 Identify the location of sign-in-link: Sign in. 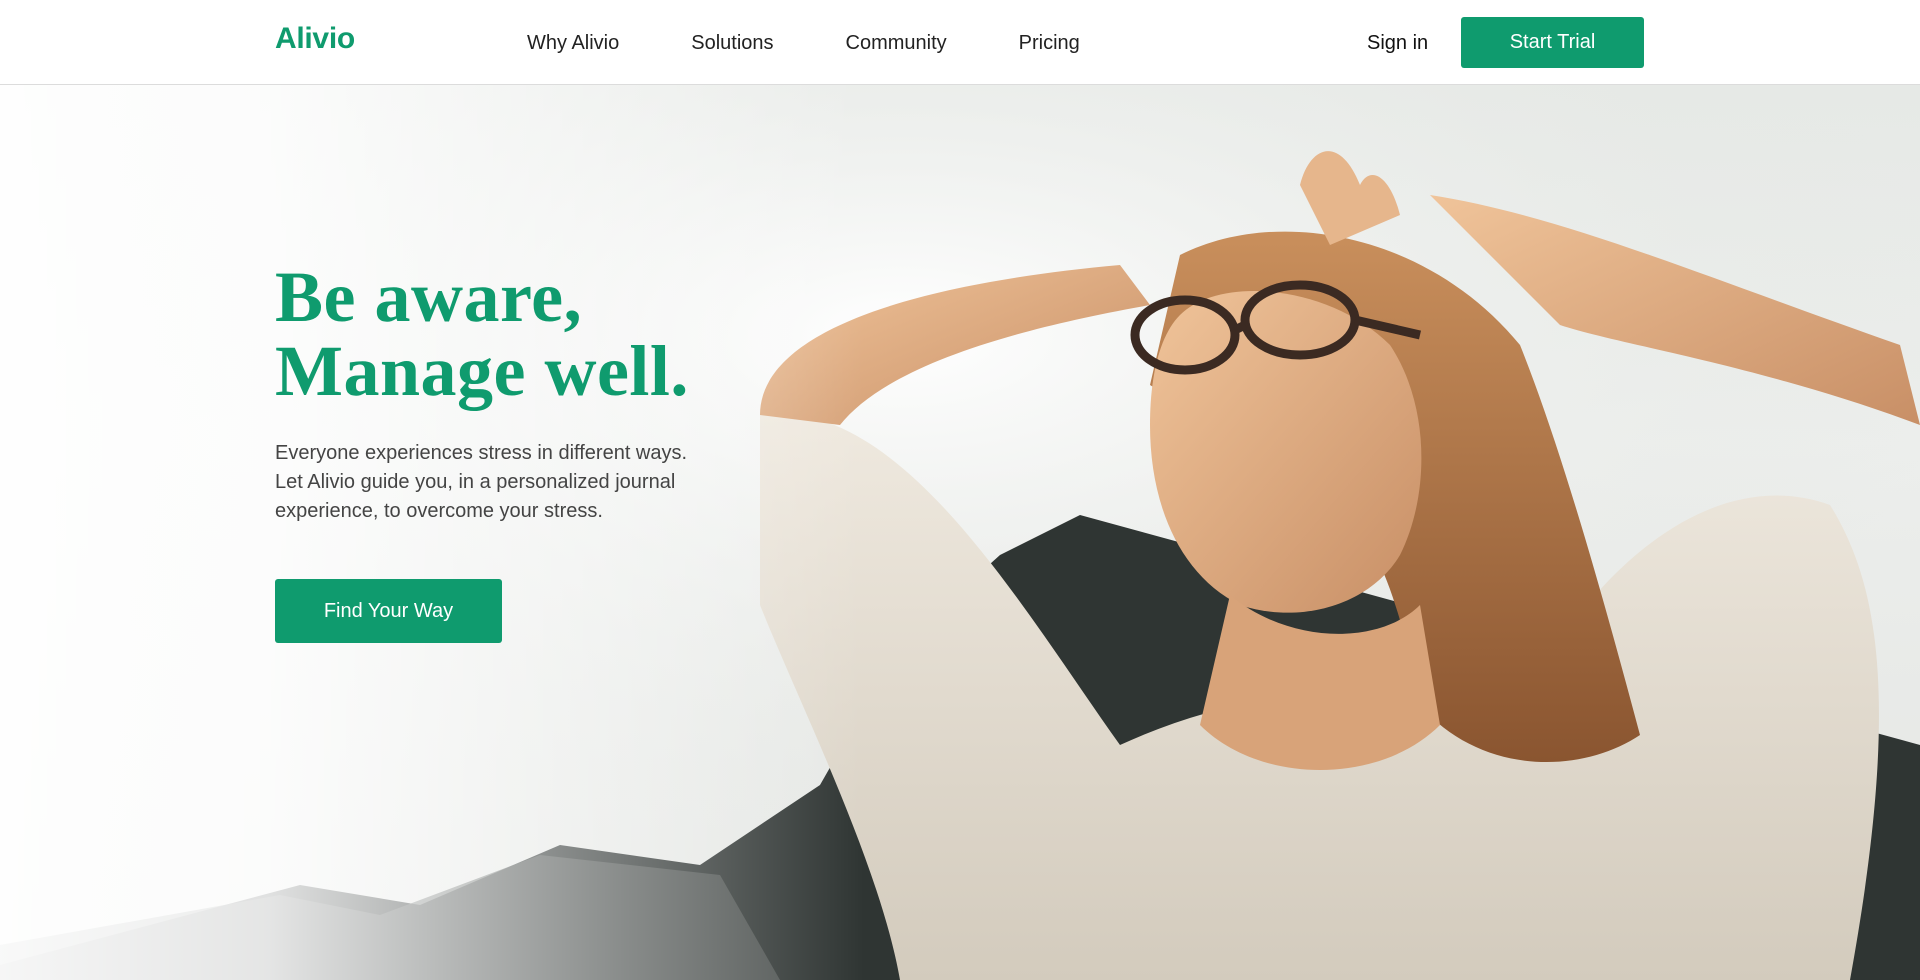
(1397, 43).